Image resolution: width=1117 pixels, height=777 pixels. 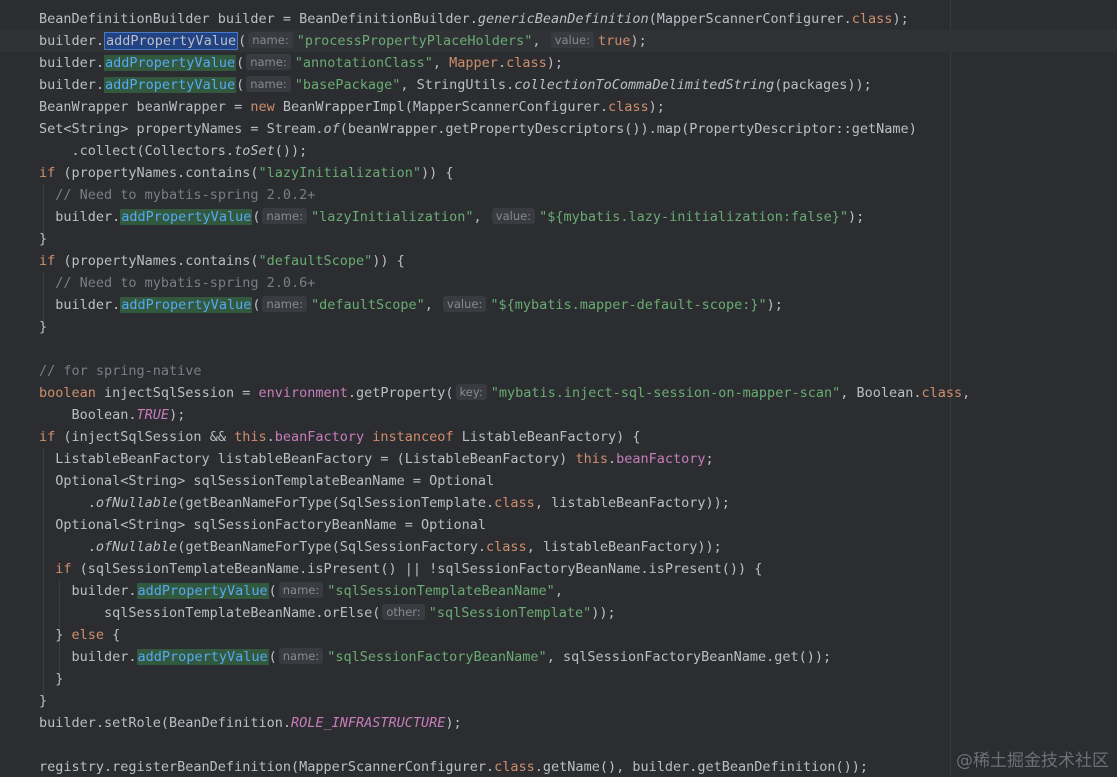 I want to click on code-token: BeanWrapper beanWrapper =, so click(x=145, y=107).